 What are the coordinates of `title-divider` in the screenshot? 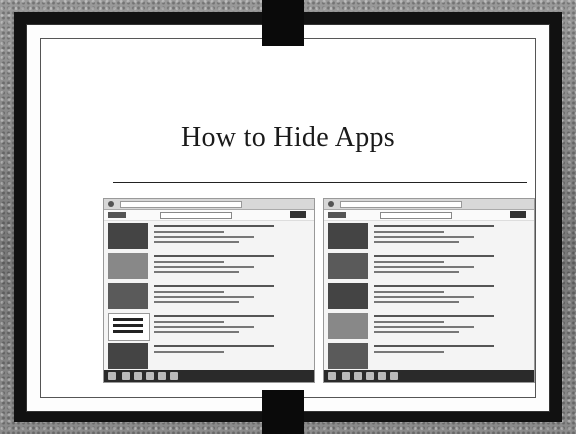 It's located at (320, 182).